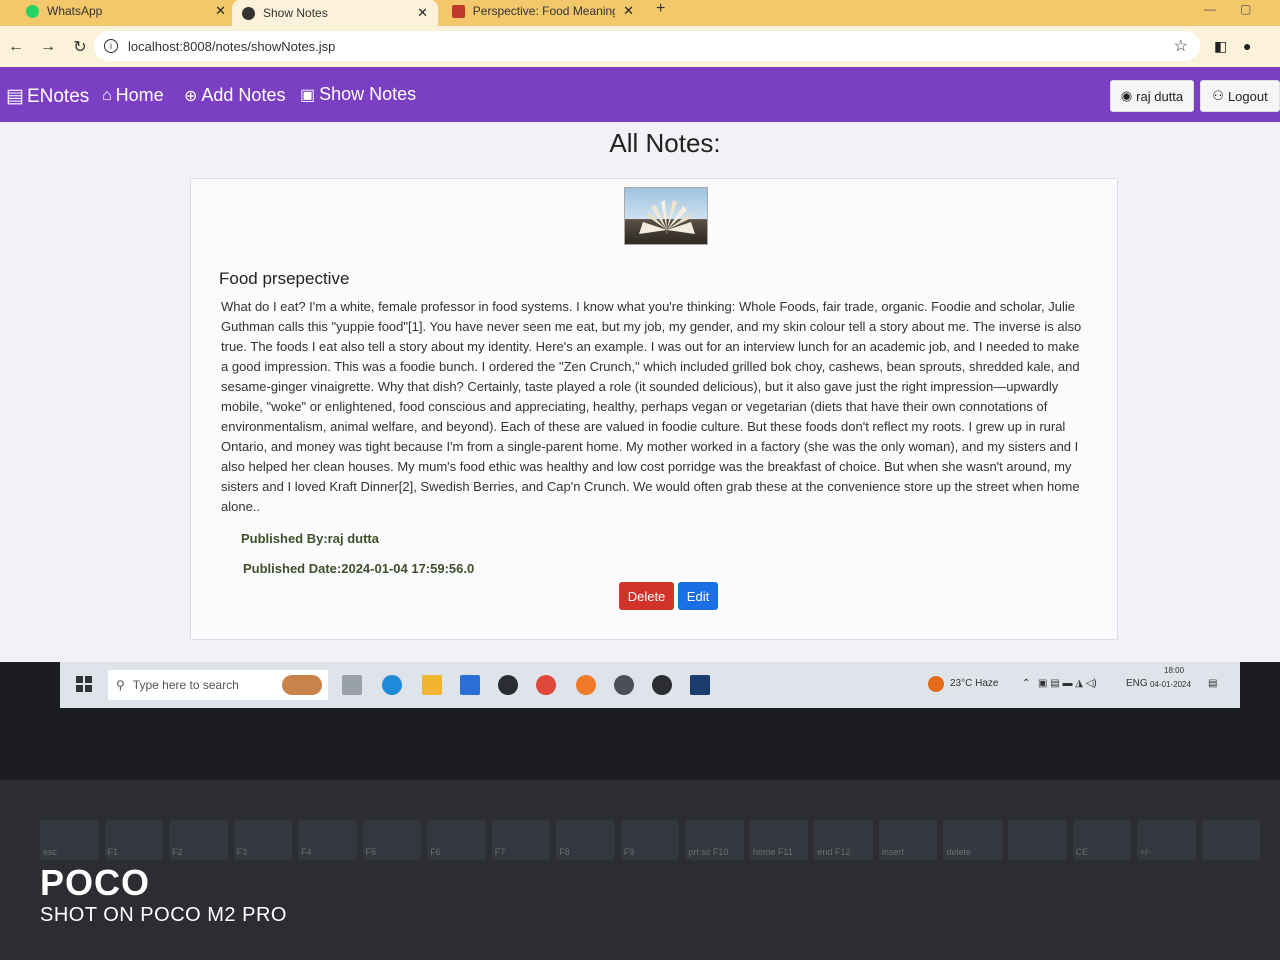 This screenshot has width=1280, height=960. What do you see at coordinates (646, 596) in the screenshot?
I see `delete-button: Delete` at bounding box center [646, 596].